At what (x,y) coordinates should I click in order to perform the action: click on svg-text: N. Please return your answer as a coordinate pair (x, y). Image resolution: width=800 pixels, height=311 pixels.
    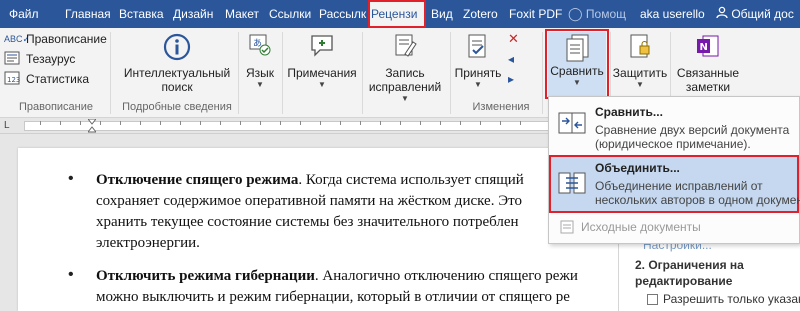
    Looking at the image, I should click on (704, 47).